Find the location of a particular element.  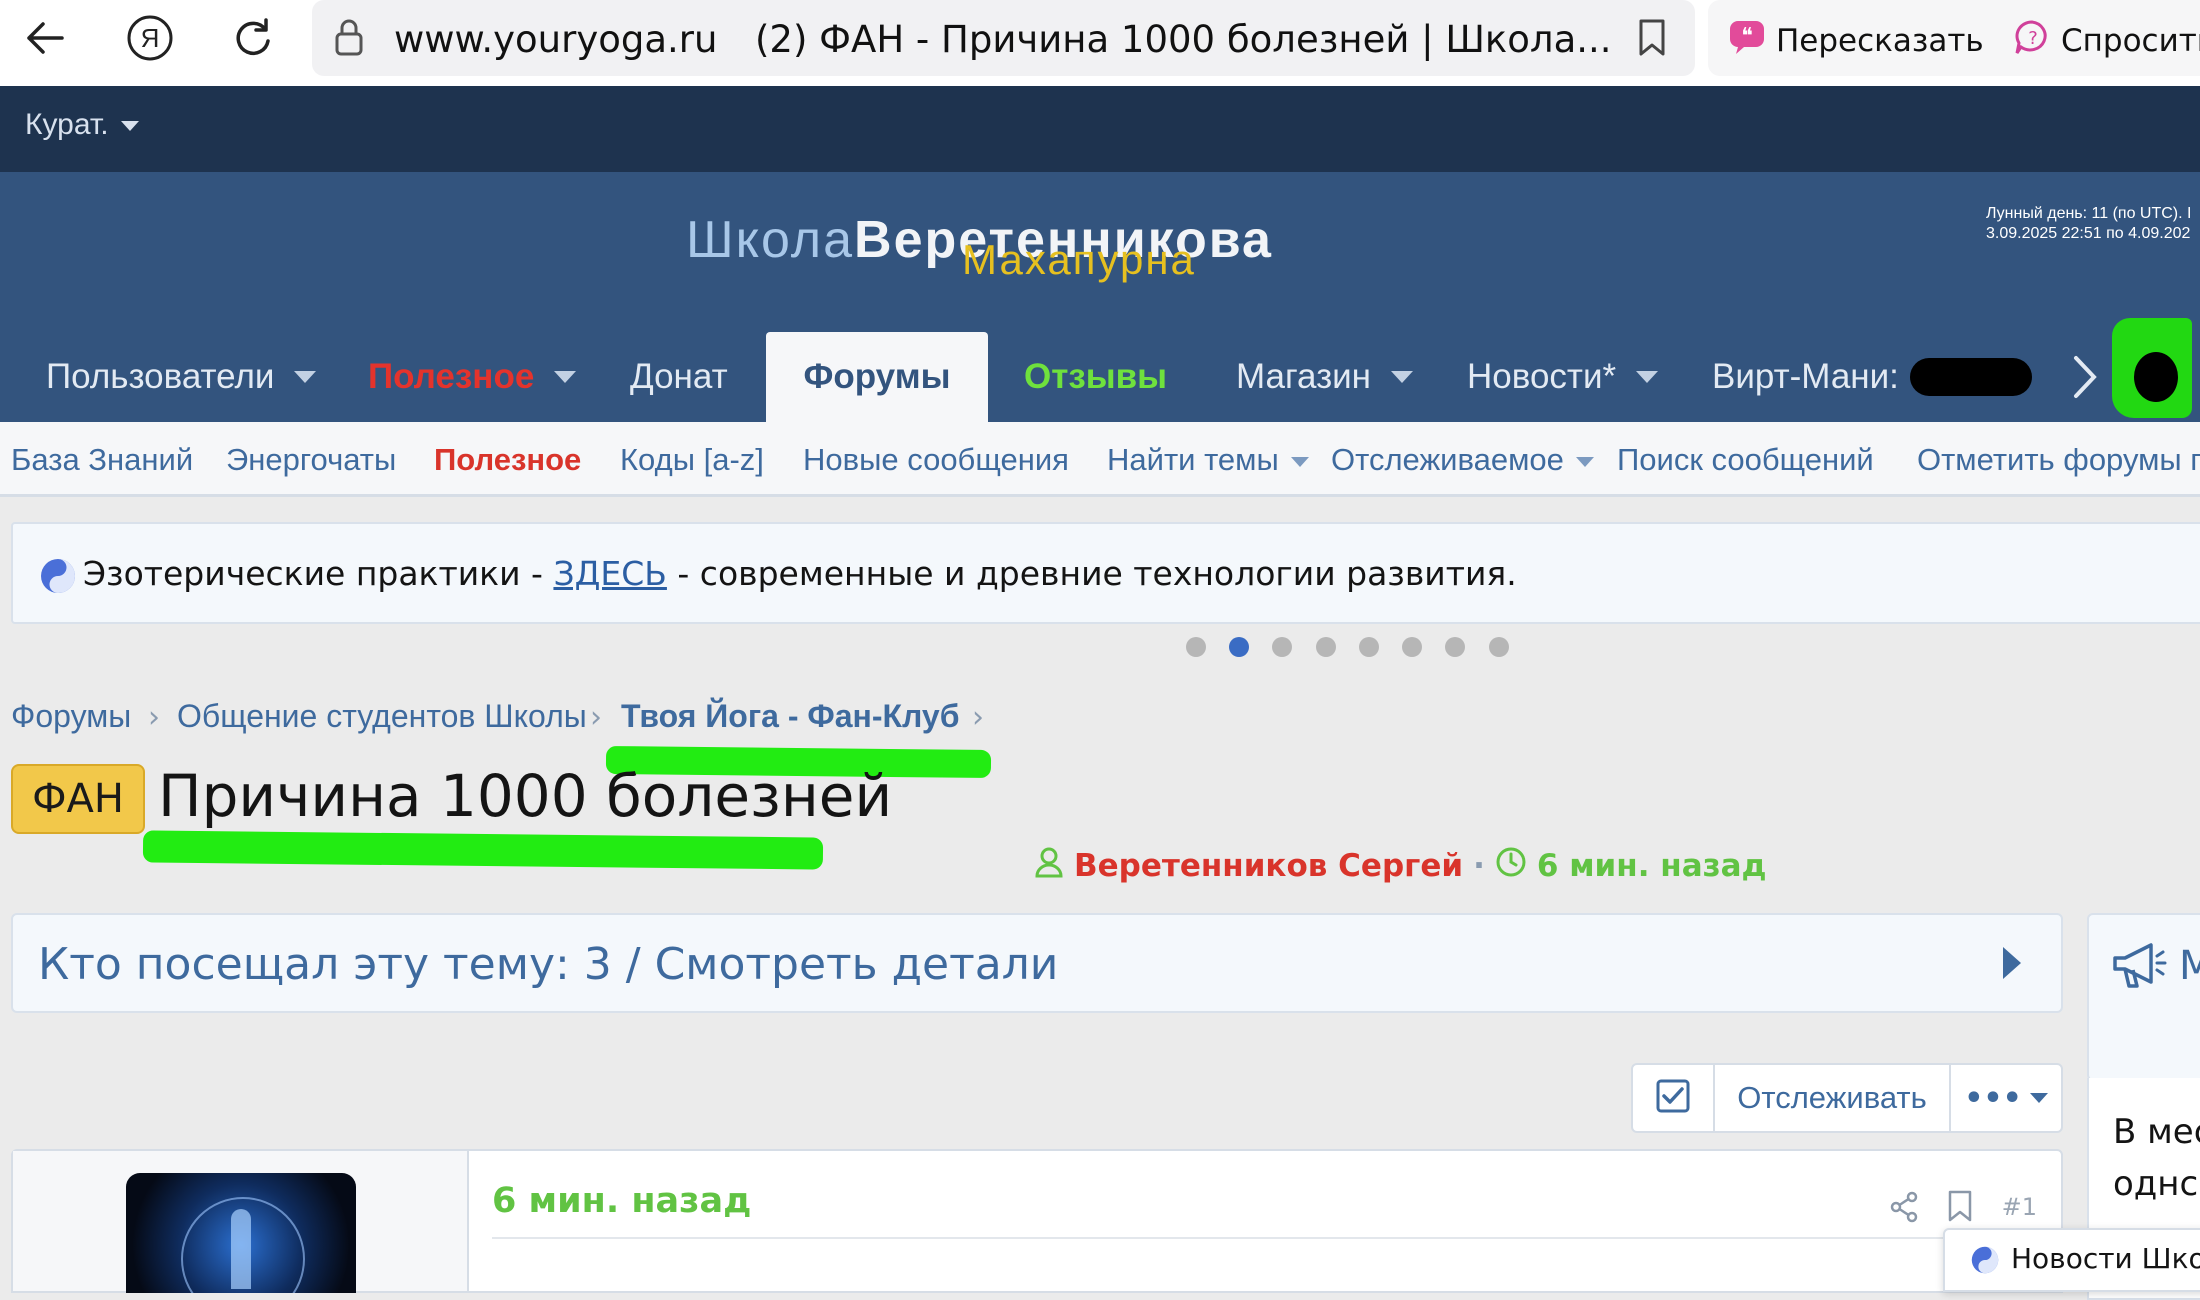

checkbox-checked-icon is located at coordinates (1673, 1098).